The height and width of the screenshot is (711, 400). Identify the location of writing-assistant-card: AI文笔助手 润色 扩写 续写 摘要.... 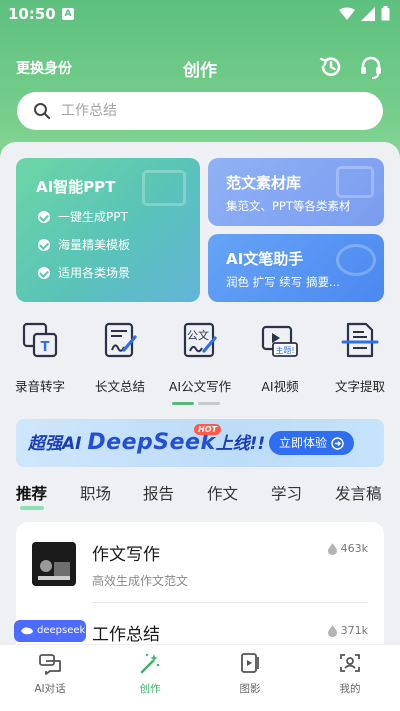
(296, 268).